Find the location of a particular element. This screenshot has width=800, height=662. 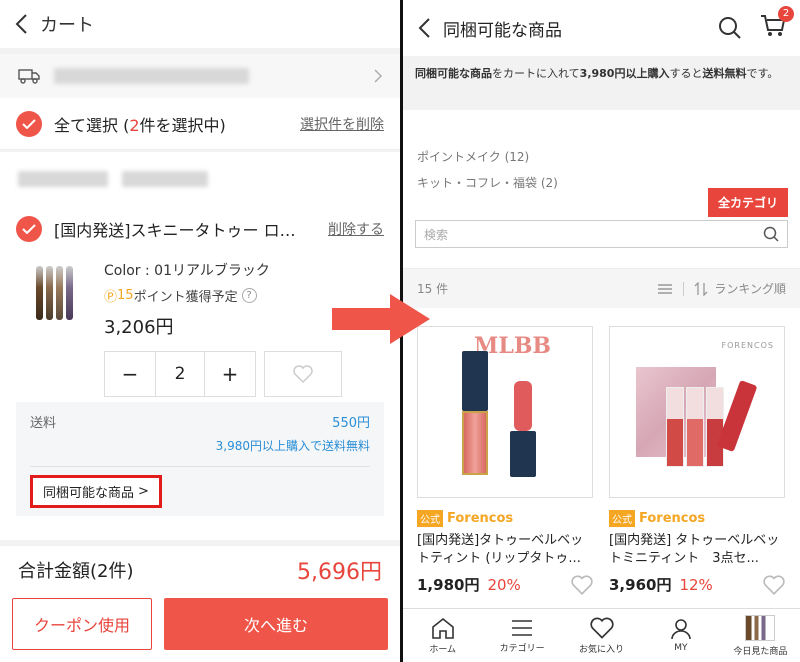

truck-icon is located at coordinates (29, 76).